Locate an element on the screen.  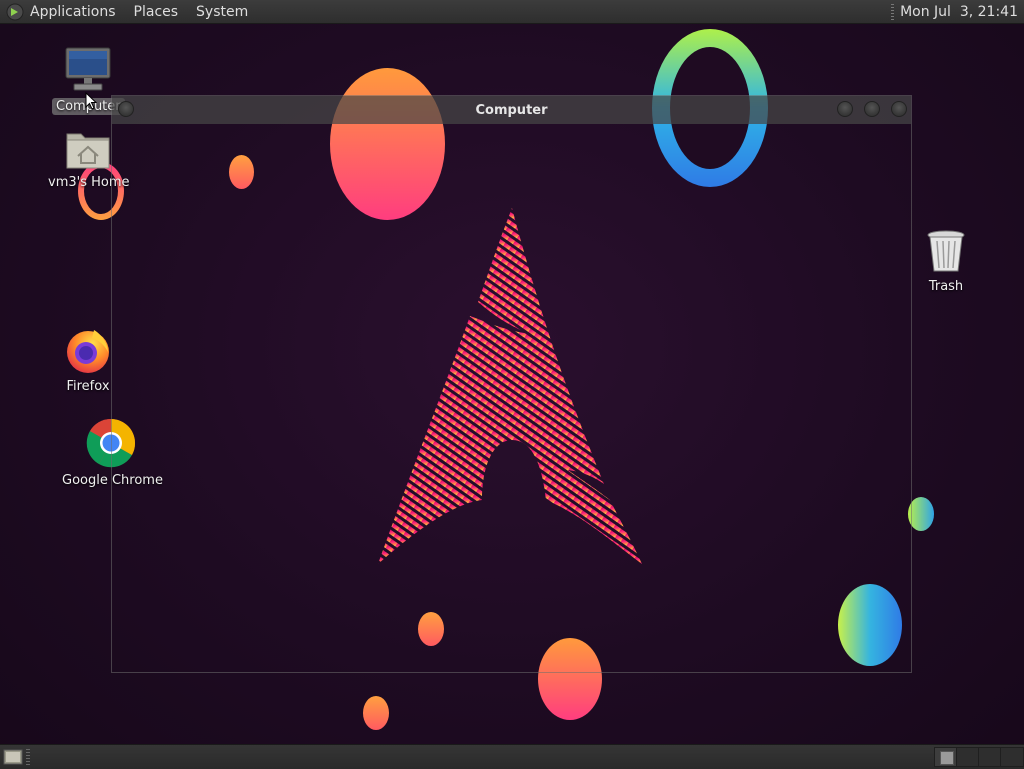
computer-icon is located at coordinates (88, 69).